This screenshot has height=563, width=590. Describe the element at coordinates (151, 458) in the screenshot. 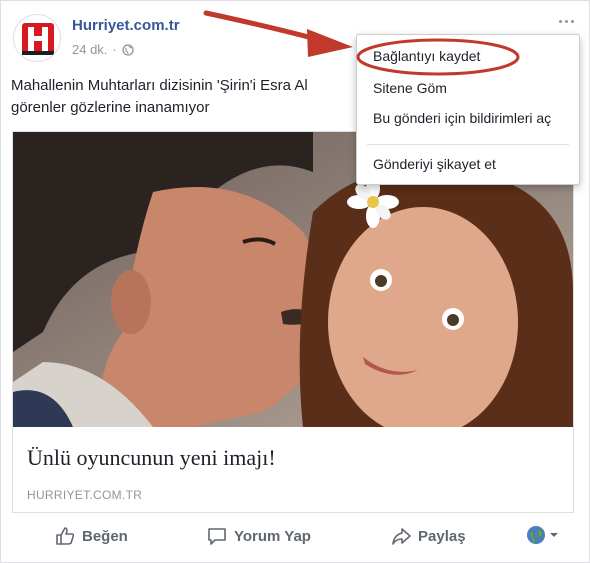

I see `preview-title: Ünlü oyuncunun yeni imajı!` at that location.